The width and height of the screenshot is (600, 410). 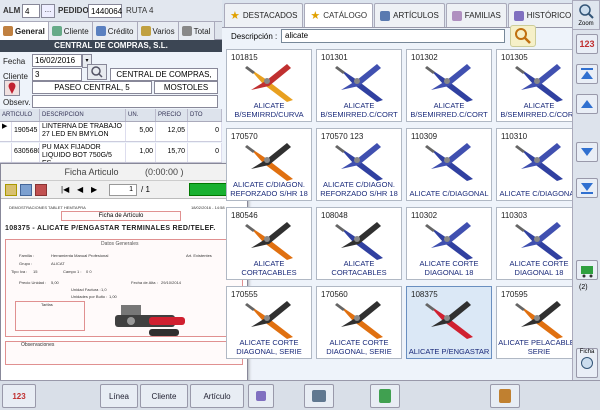 I want to click on item-code: 170570 123, so click(x=342, y=136).